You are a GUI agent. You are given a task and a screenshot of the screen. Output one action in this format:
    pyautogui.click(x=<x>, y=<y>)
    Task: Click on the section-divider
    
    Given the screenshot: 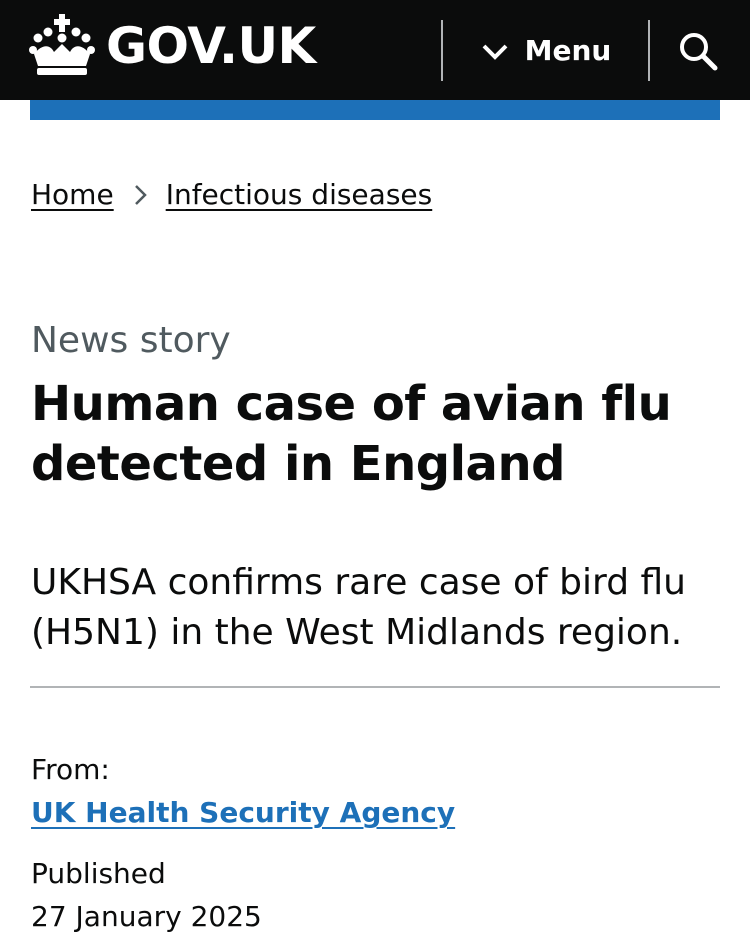 What is the action you would take?
    pyautogui.click(x=375, y=687)
    